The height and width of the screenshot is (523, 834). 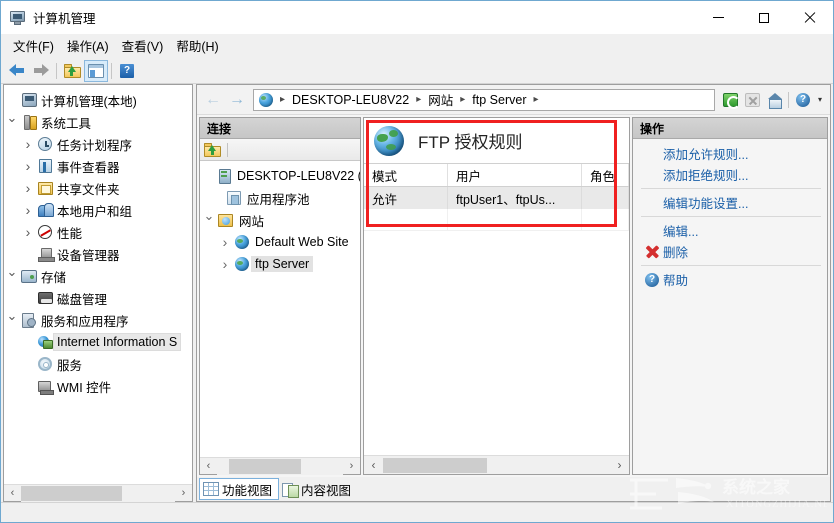 I want to click on menu-view: 查看(V), so click(x=145, y=46).